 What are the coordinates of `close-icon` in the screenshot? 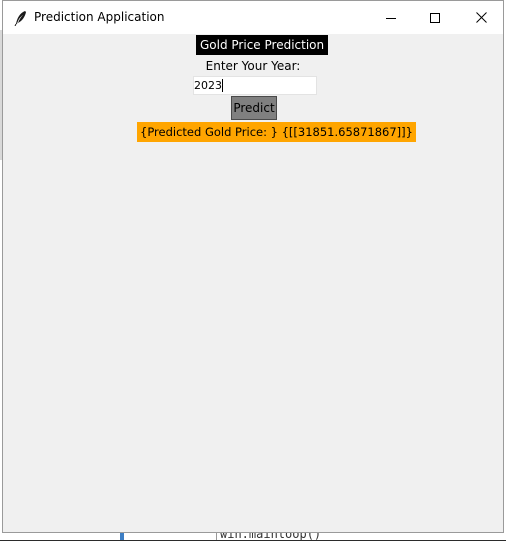 It's located at (481, 17).